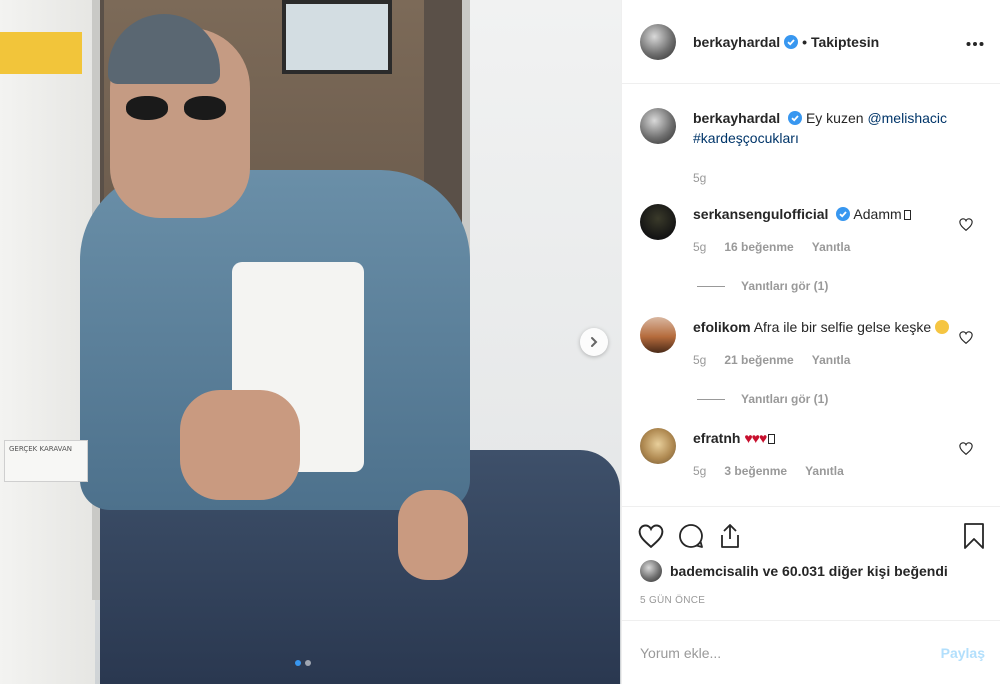 This screenshot has width=1000, height=684. I want to click on comment-likes: 21 beğenme, so click(758, 360).